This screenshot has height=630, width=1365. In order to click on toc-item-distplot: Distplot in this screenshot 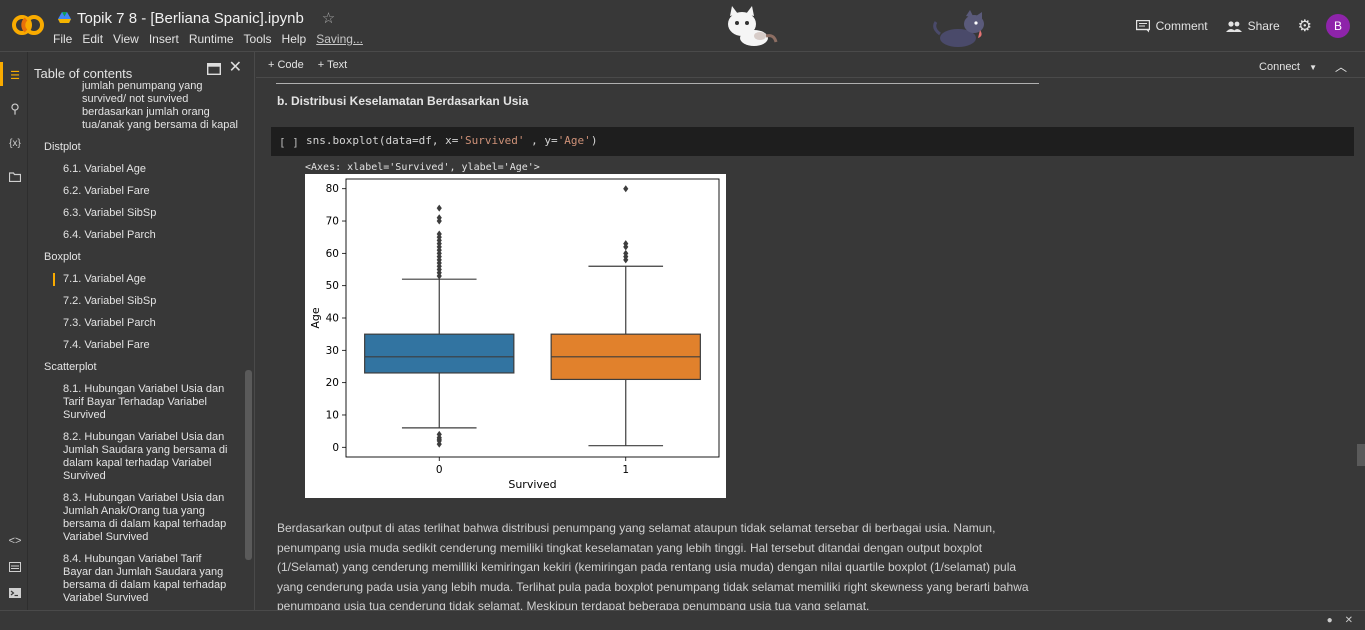, I will do `click(62, 147)`.